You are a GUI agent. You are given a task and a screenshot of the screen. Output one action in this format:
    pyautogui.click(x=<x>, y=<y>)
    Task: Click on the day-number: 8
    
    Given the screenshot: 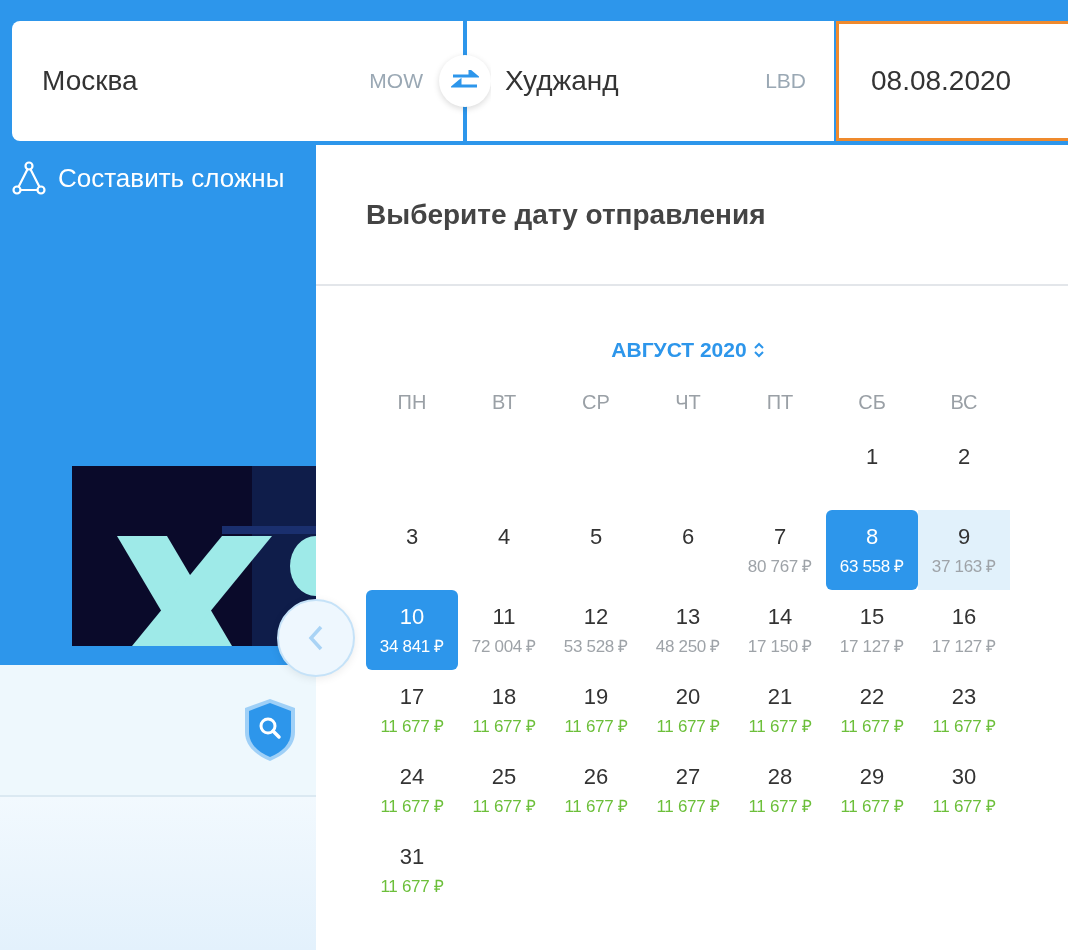 What is the action you would take?
    pyautogui.click(x=872, y=537)
    